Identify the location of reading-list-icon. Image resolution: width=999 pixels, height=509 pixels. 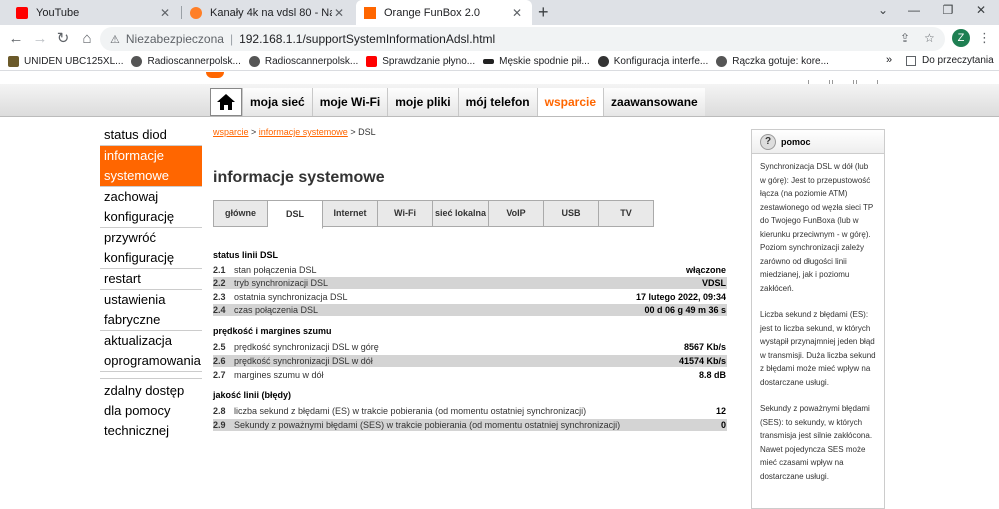
(911, 60).